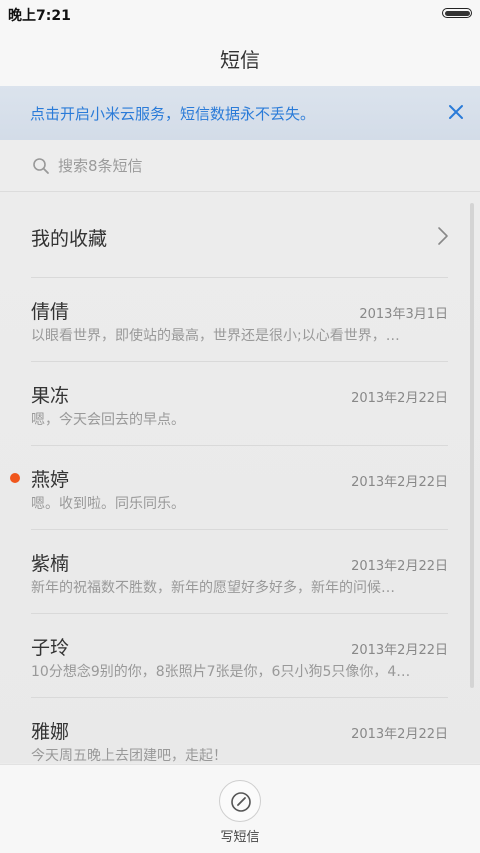 This screenshot has height=853, width=480. What do you see at coordinates (403, 314) in the screenshot?
I see `message-date: 2013年3月1日` at bounding box center [403, 314].